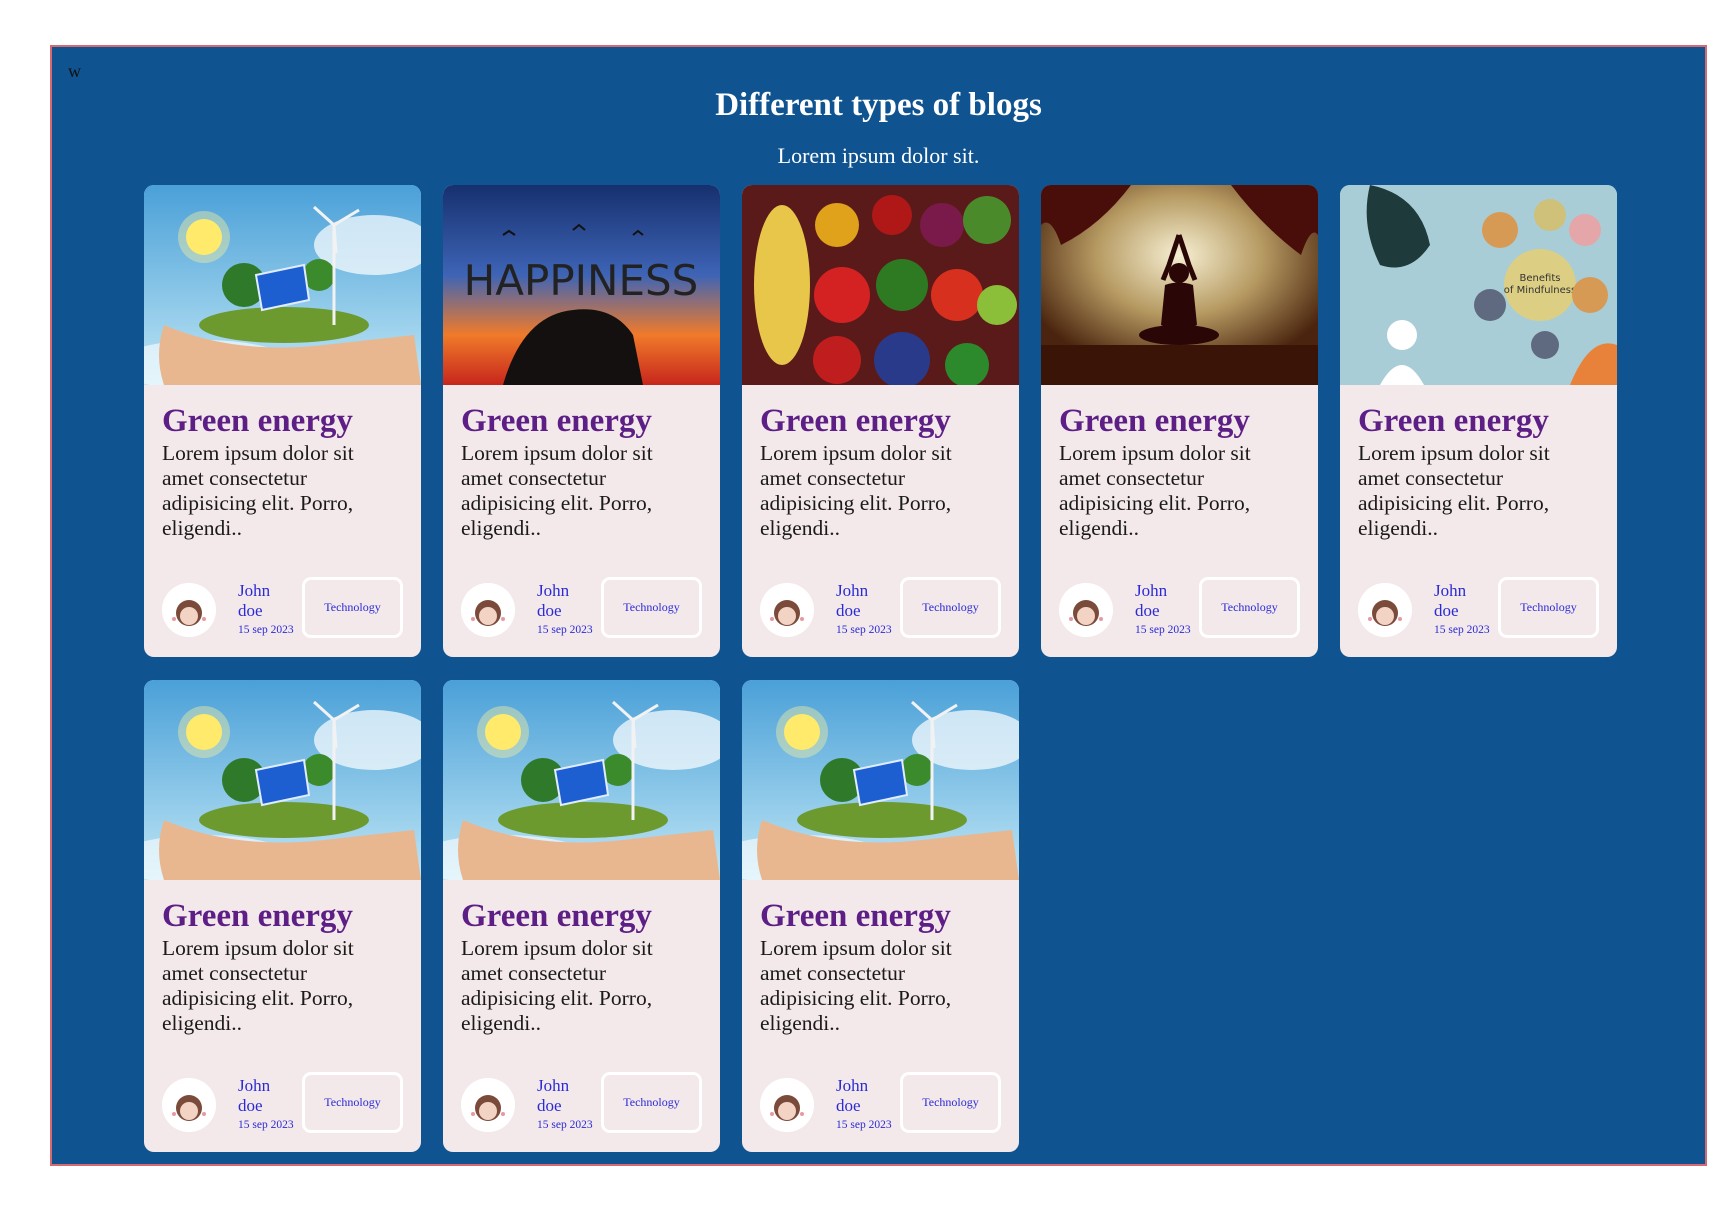  What do you see at coordinates (74, 71) in the screenshot?
I see `corner-label: w` at bounding box center [74, 71].